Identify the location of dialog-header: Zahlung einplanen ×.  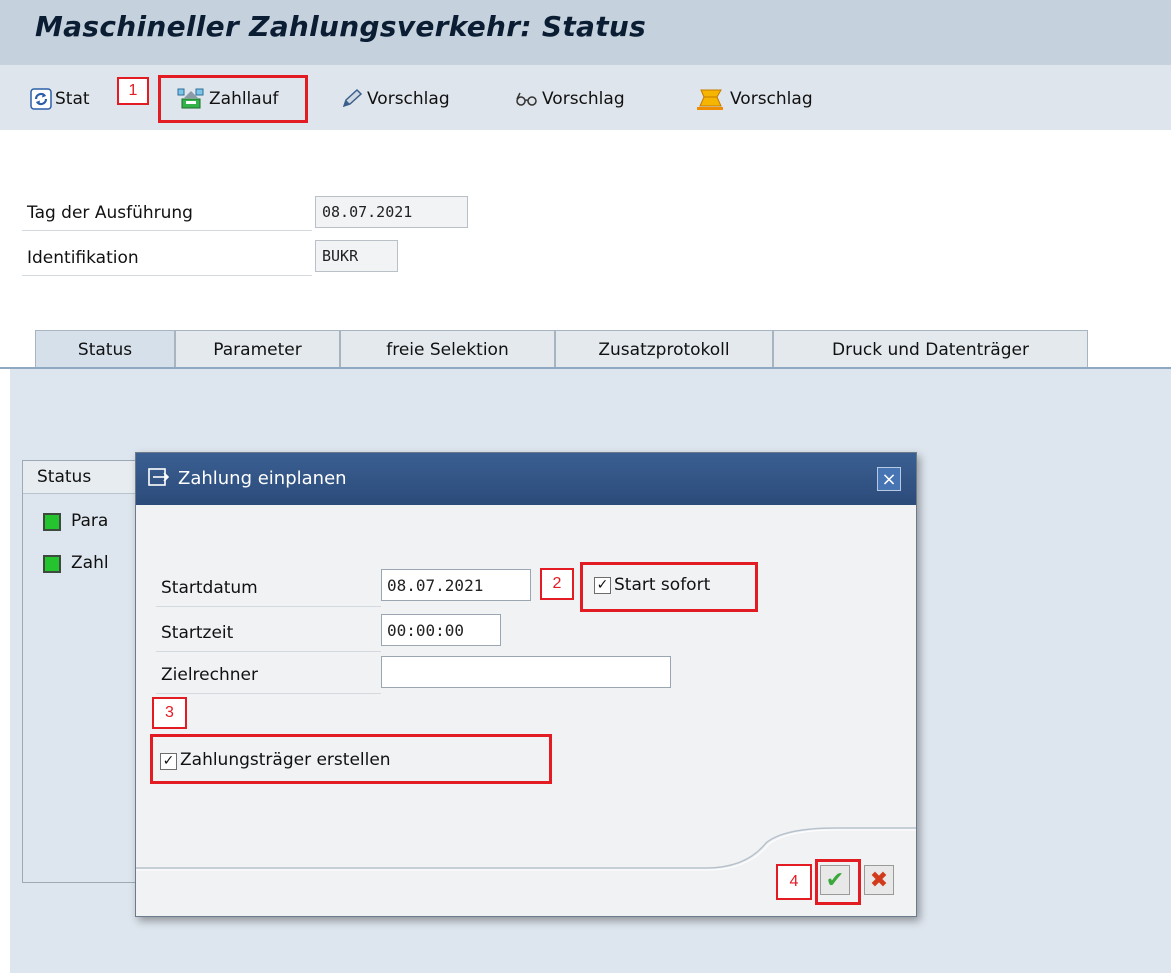
(526, 479).